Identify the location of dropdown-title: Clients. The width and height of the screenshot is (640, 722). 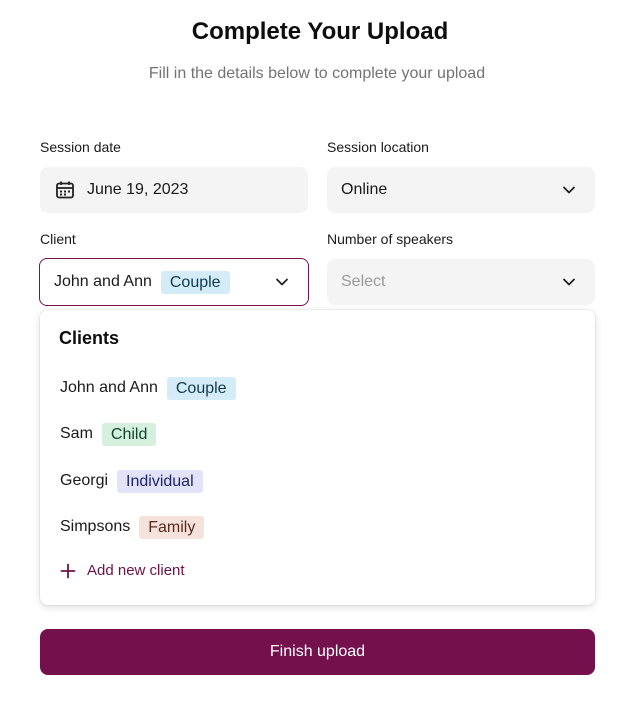
(89, 338).